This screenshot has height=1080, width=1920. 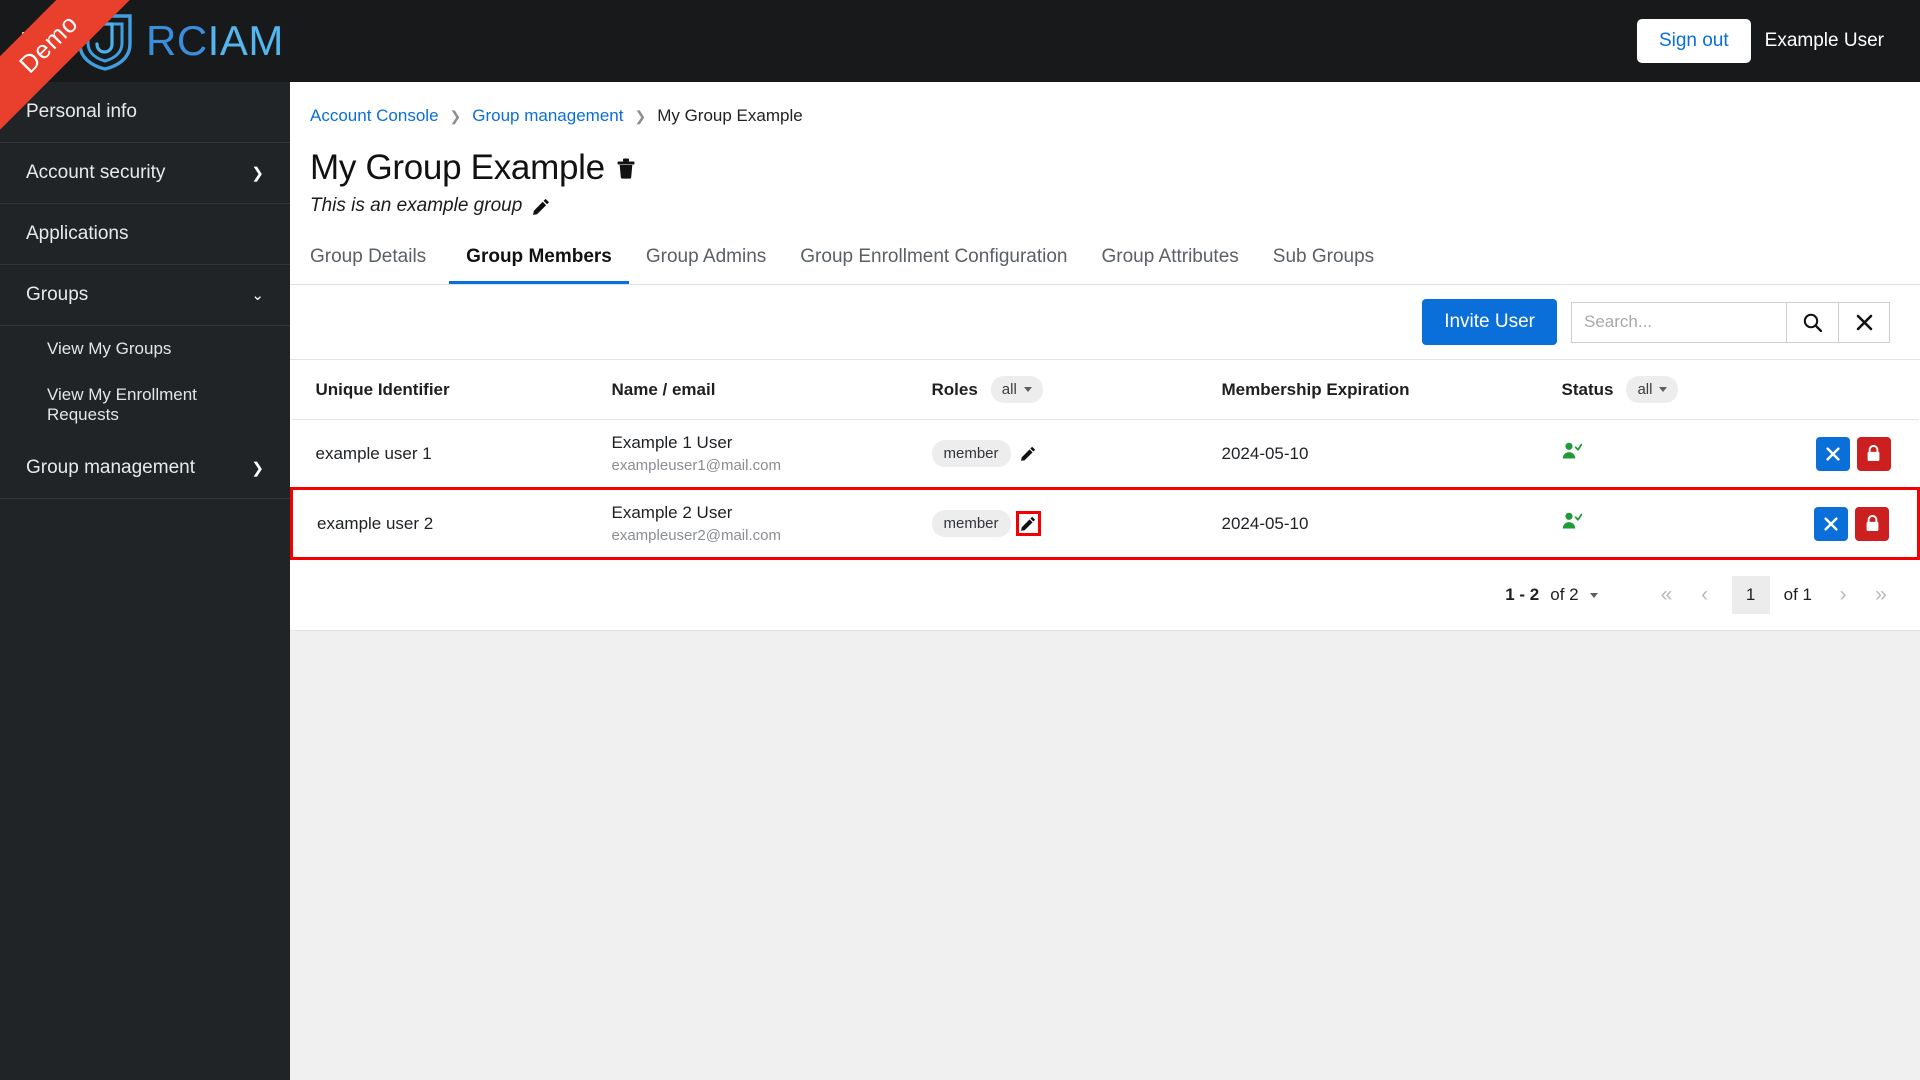 I want to click on tab-group-admins: Group Admins, so click(x=706, y=262).